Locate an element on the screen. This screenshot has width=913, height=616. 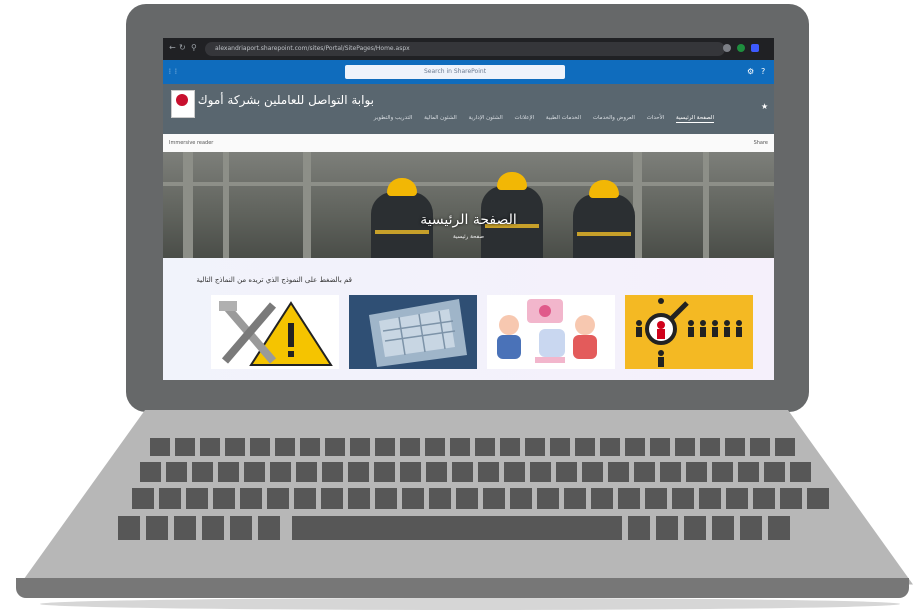
star-icon: ★ is located at coordinates (764, 106).